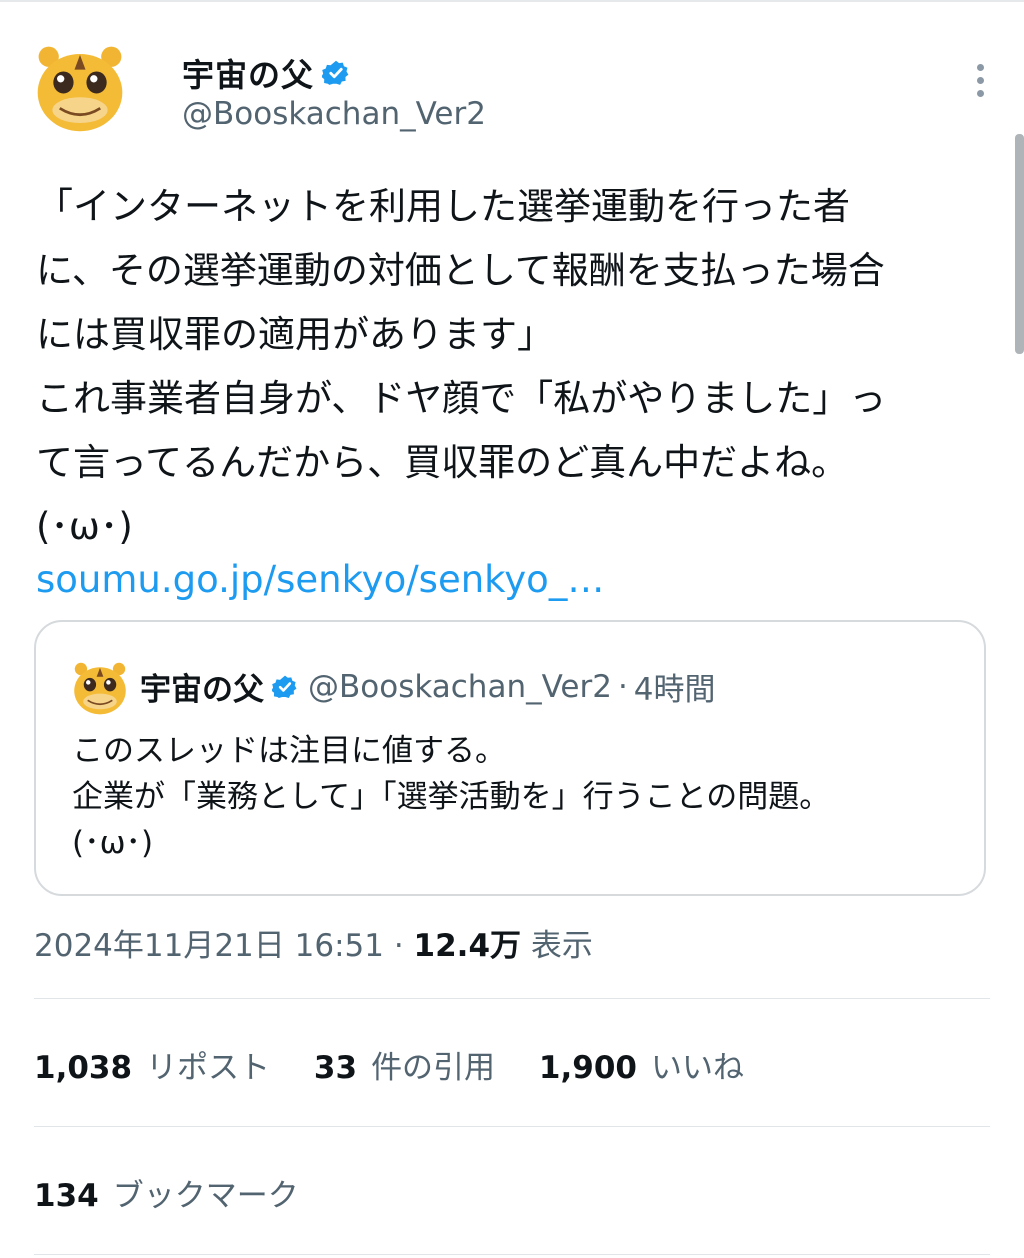  I want to click on quote-header: 宇宙の父 @Booskachan_Ver2 · 4時間, so click(428, 686).